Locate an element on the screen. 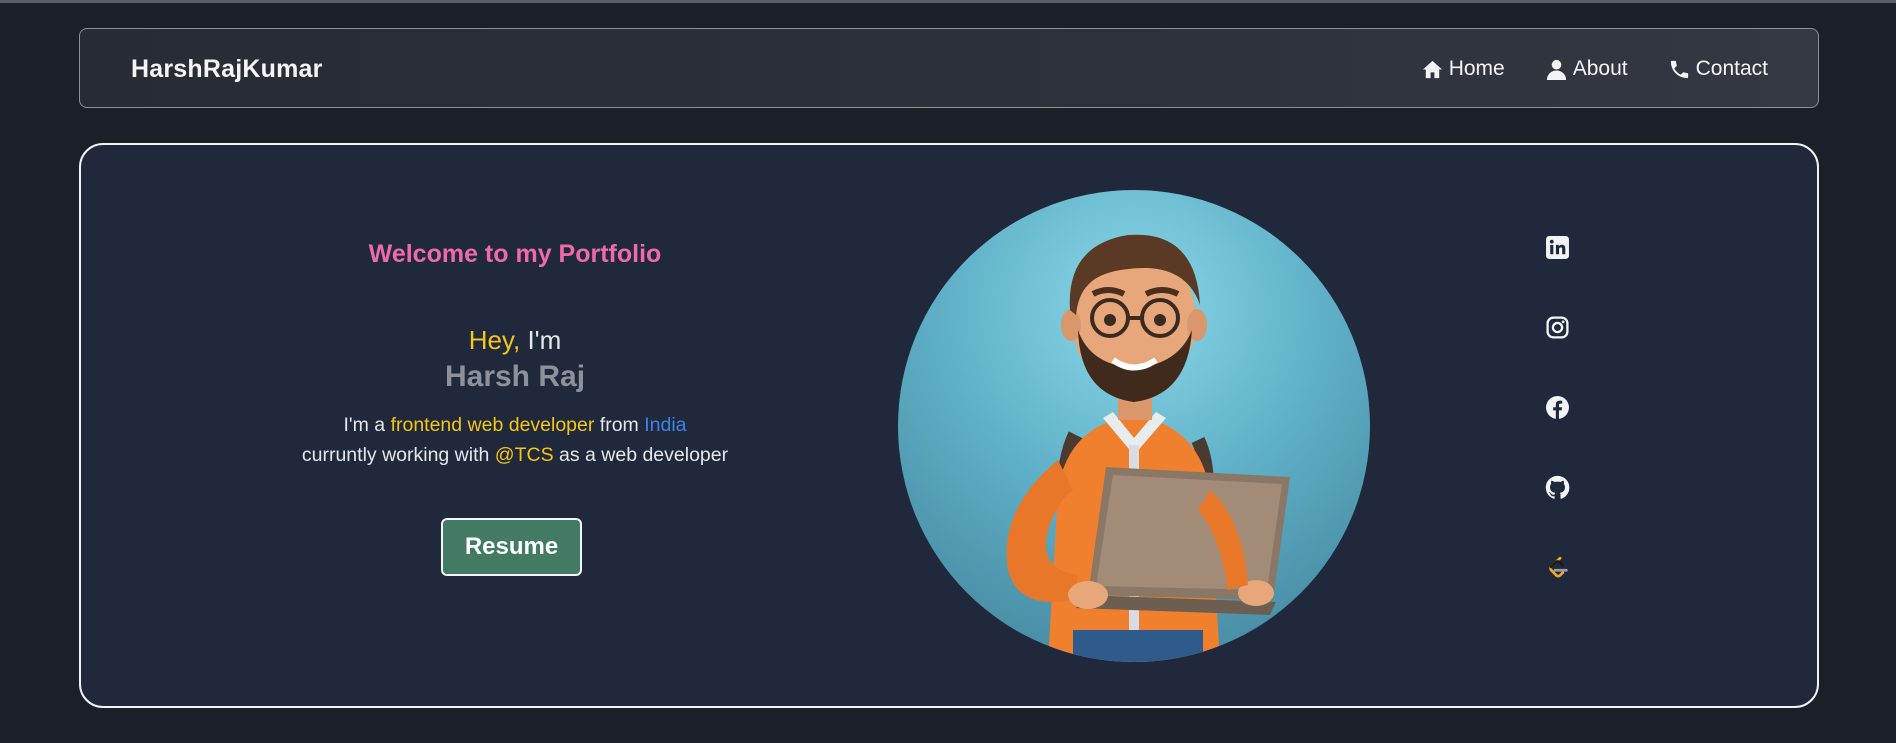 The width and height of the screenshot is (1896, 743). leetcode-icon is located at coordinates (1558, 566).